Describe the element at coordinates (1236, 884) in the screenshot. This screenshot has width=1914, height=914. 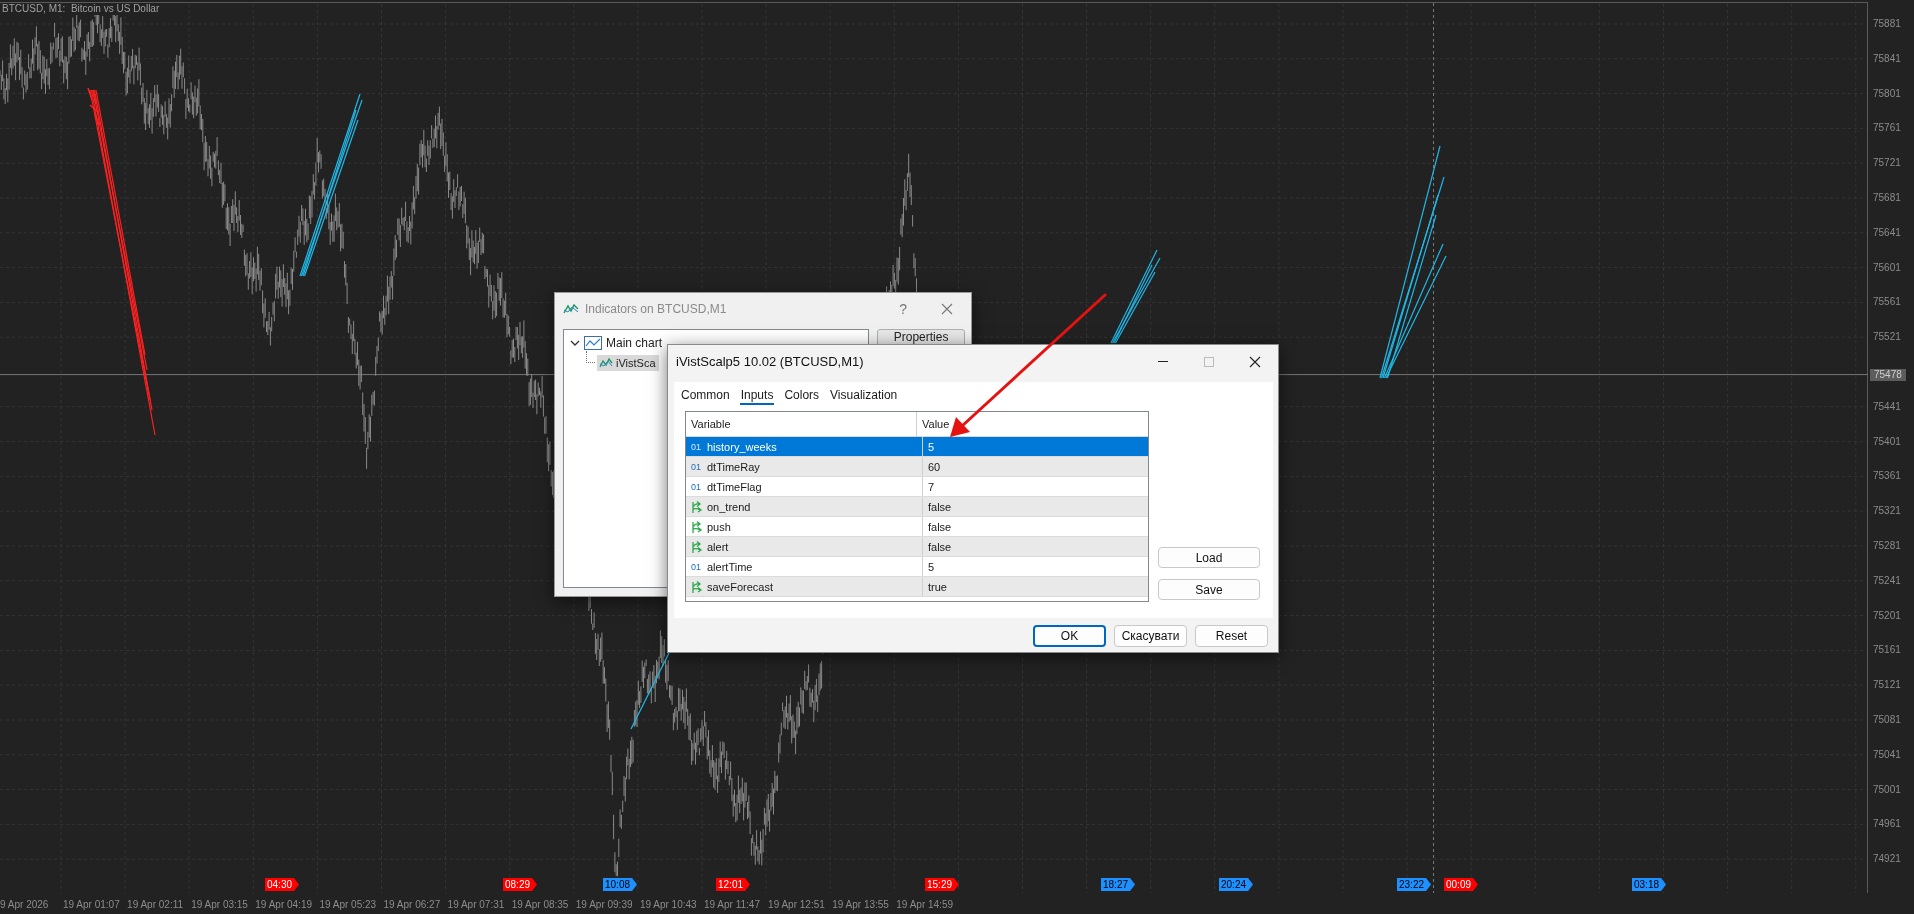
I see `time-flag: 20:24` at that location.